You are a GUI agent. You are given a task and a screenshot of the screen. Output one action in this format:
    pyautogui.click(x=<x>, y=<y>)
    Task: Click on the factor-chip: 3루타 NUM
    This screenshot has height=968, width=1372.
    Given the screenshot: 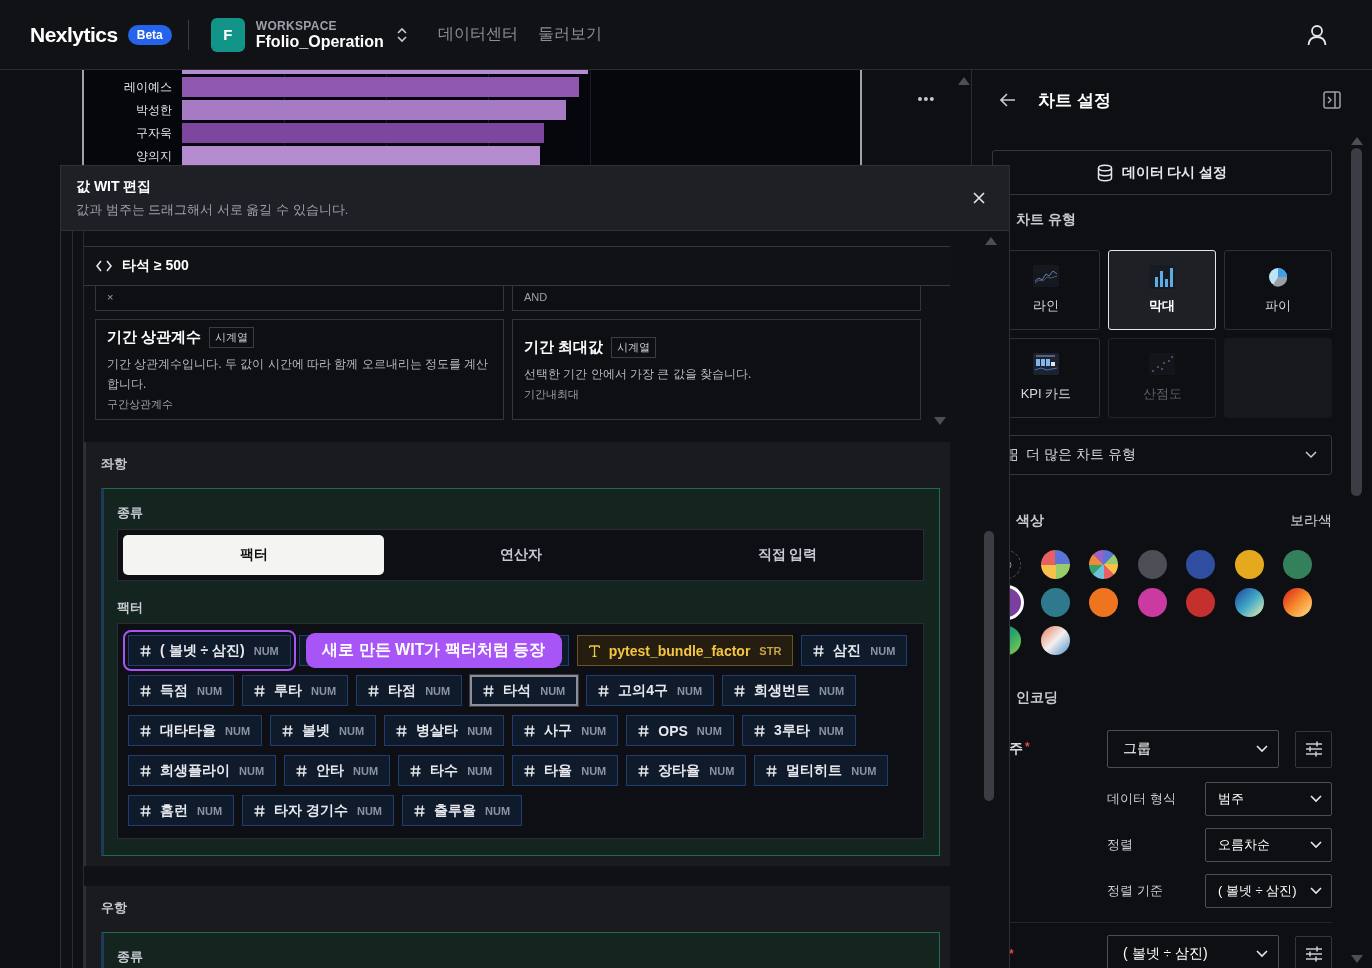 What is the action you would take?
    pyautogui.click(x=798, y=730)
    